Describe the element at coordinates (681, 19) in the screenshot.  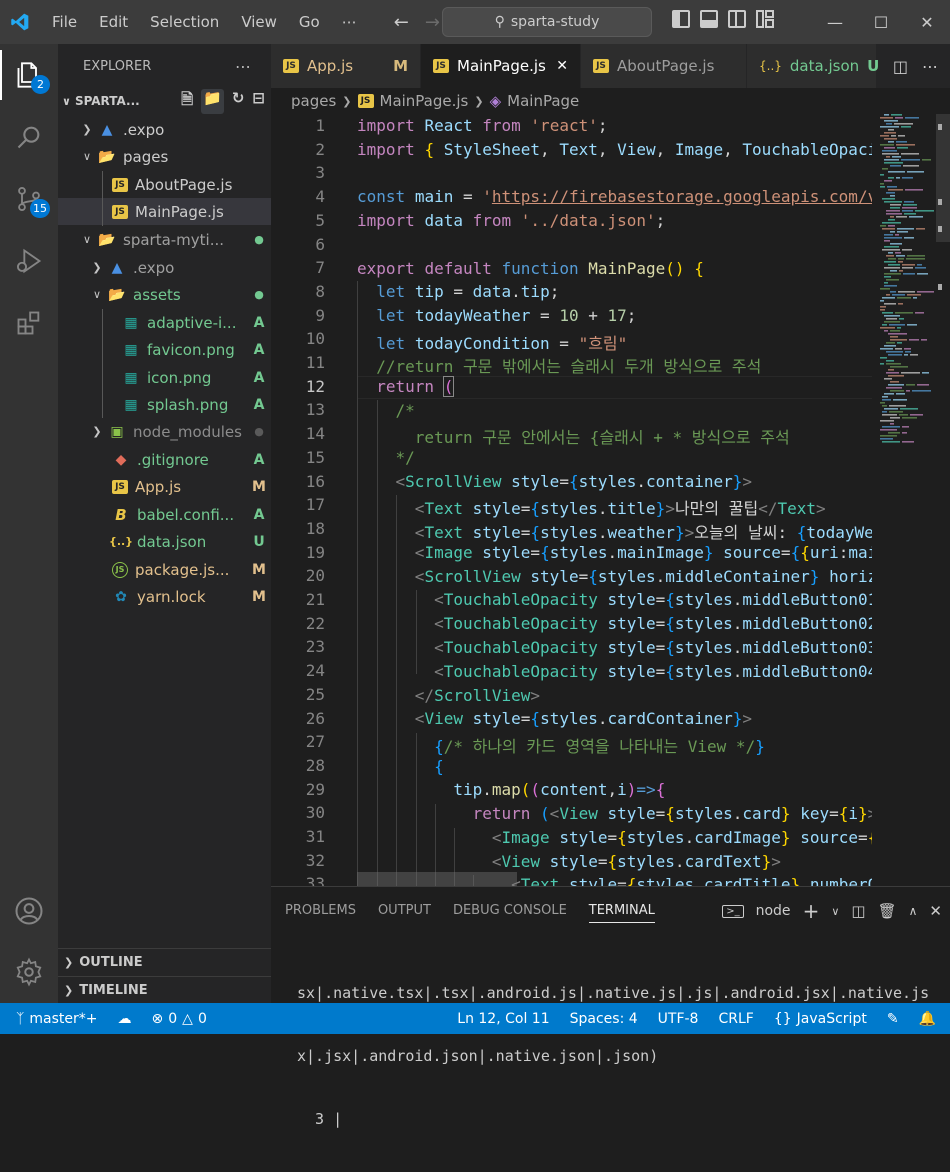
I see `toggle-primary-sidebar-icon` at that location.